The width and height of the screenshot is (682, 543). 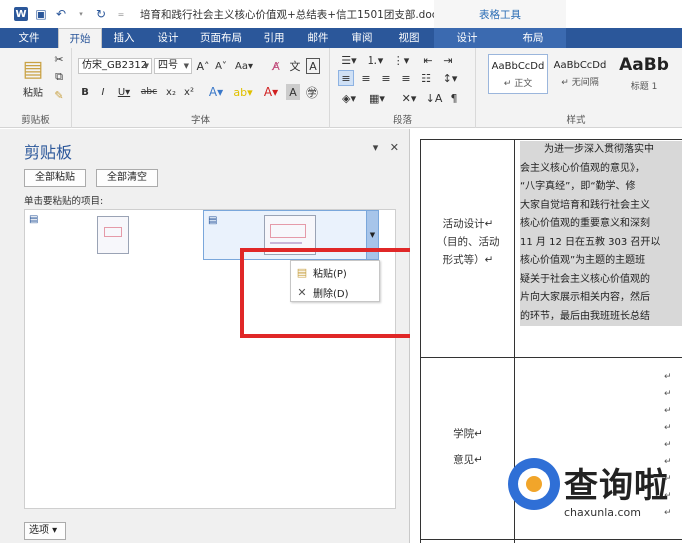 What do you see at coordinates (386, 78) in the screenshot?
I see `align-right-icon: ≡` at bounding box center [386, 78].